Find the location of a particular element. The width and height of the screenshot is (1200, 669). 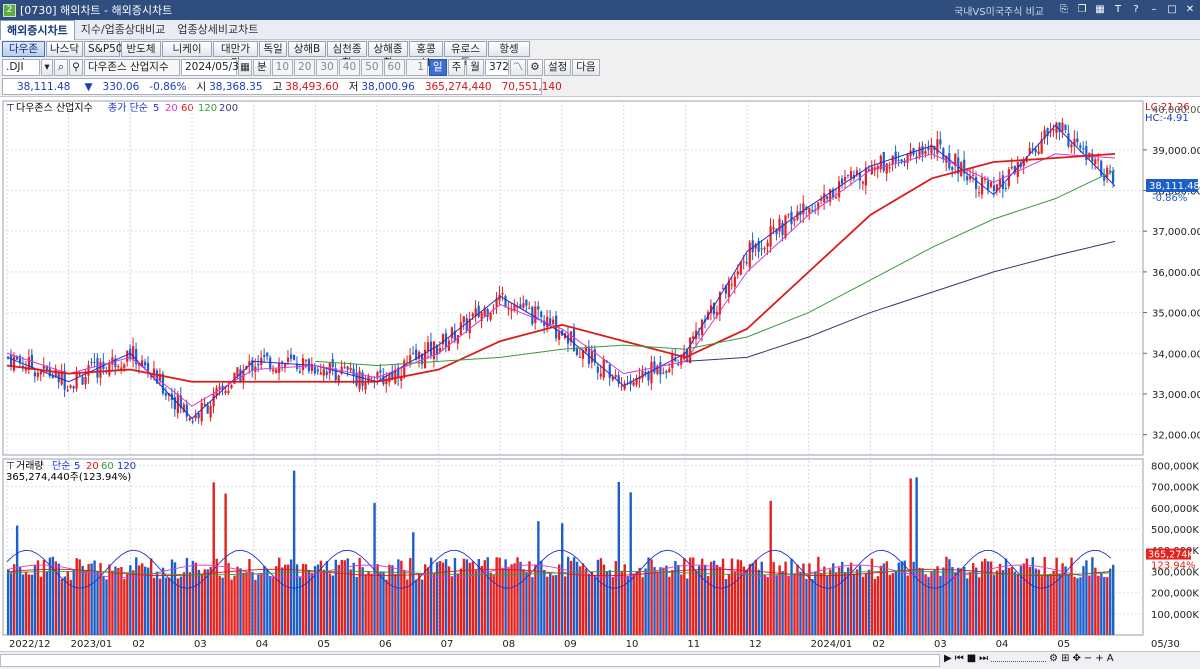

tab-overseas-chart: 해외증시차트 is located at coordinates (37, 30).